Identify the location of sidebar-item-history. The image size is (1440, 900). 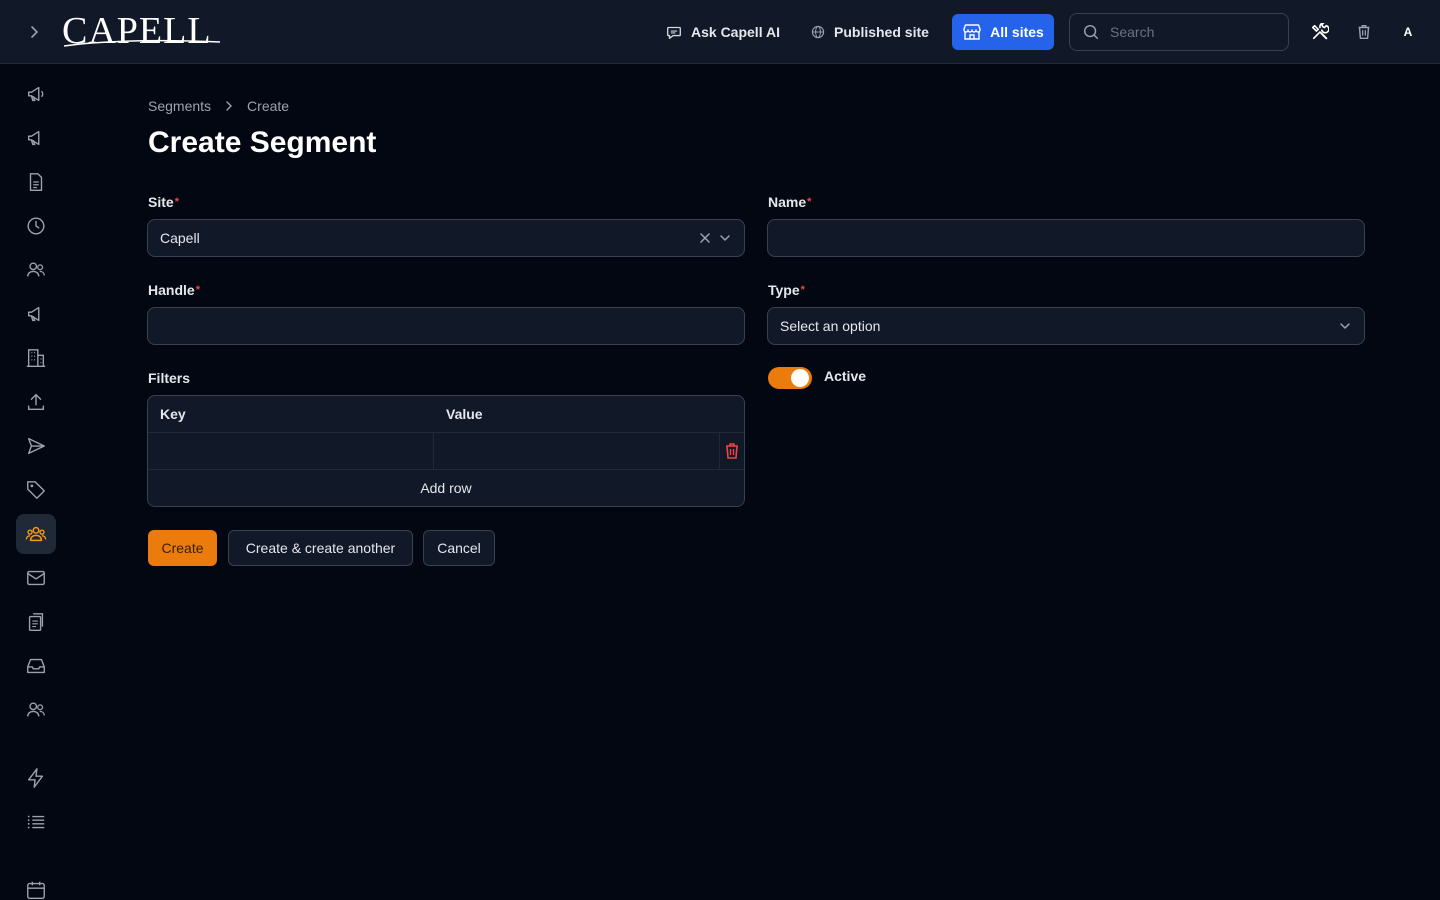
(36, 226).